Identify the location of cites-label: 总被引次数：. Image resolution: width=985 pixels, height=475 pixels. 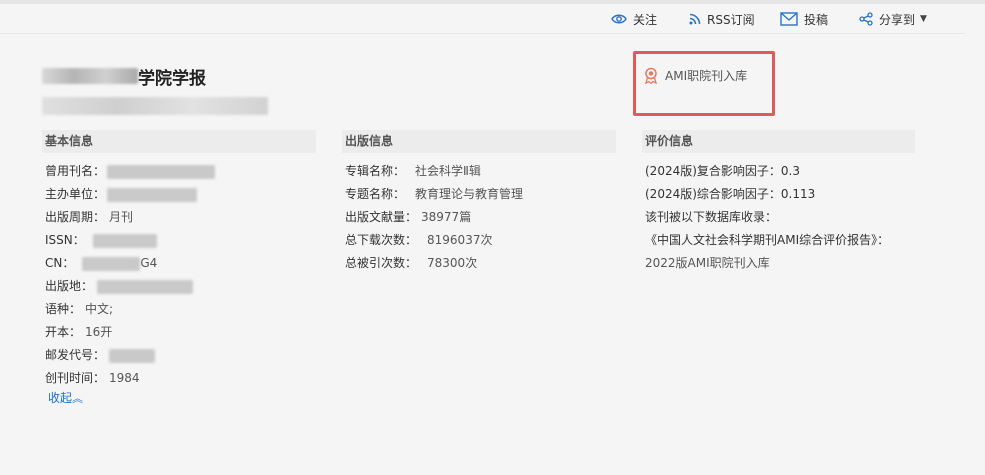
(381, 263).